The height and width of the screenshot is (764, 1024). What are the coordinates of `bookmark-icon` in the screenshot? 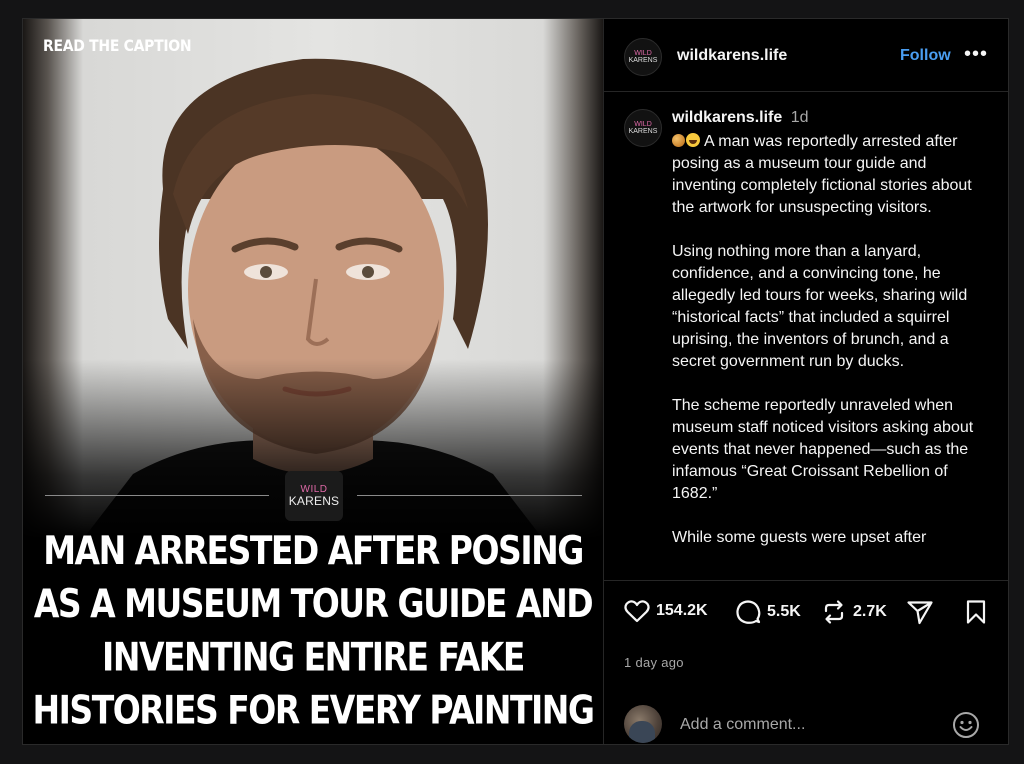 It's located at (976, 612).